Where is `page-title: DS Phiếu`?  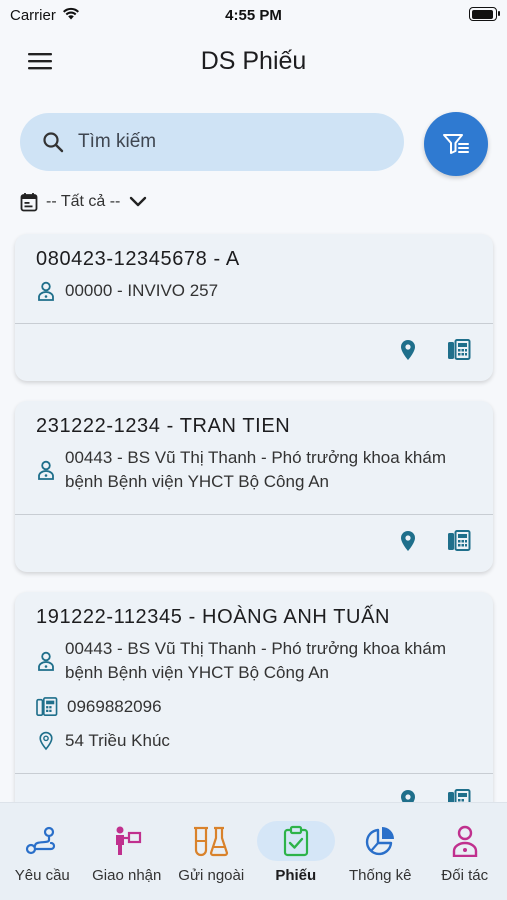
page-title: DS Phiếu is located at coordinates (253, 60).